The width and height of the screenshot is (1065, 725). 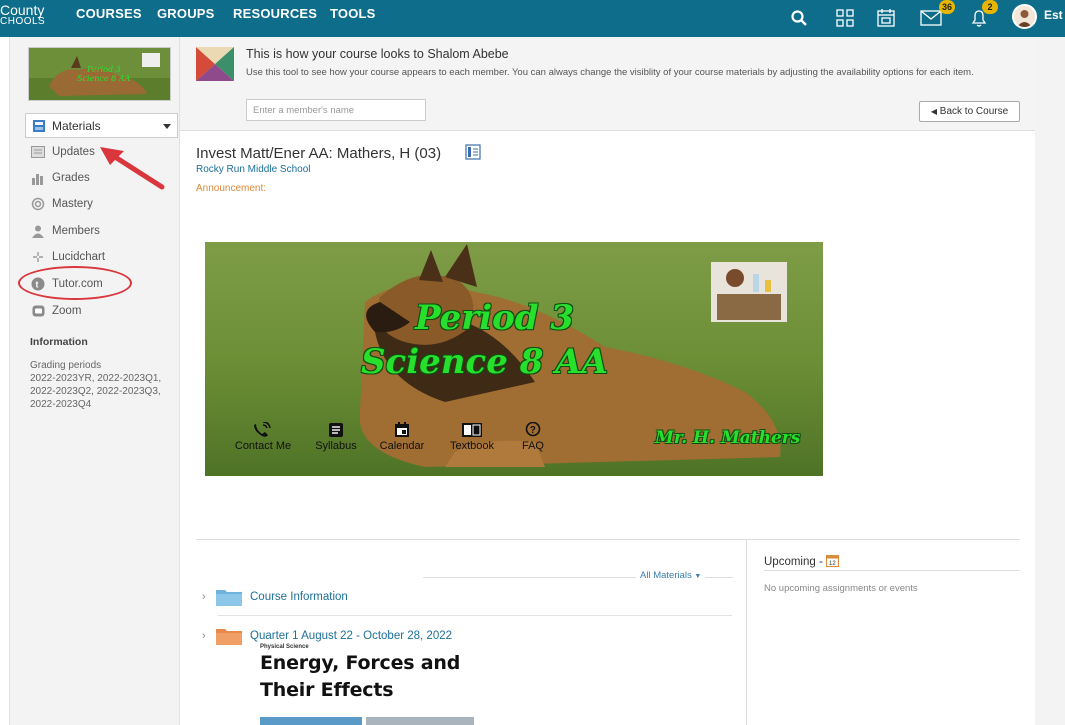 I want to click on calendar-label: Calendar, so click(x=402, y=446).